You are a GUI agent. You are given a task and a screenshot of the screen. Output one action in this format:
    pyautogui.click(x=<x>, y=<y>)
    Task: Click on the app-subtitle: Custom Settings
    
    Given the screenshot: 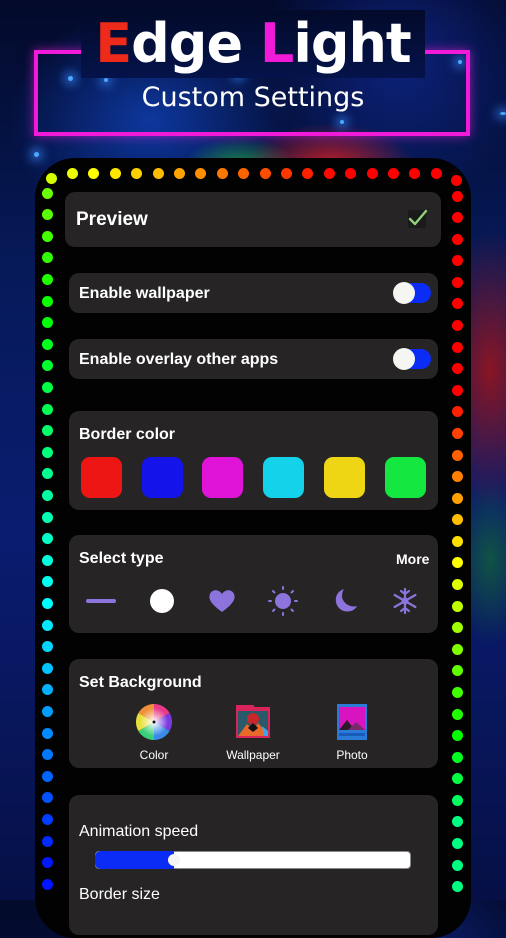 What is the action you would take?
    pyautogui.click(x=253, y=97)
    